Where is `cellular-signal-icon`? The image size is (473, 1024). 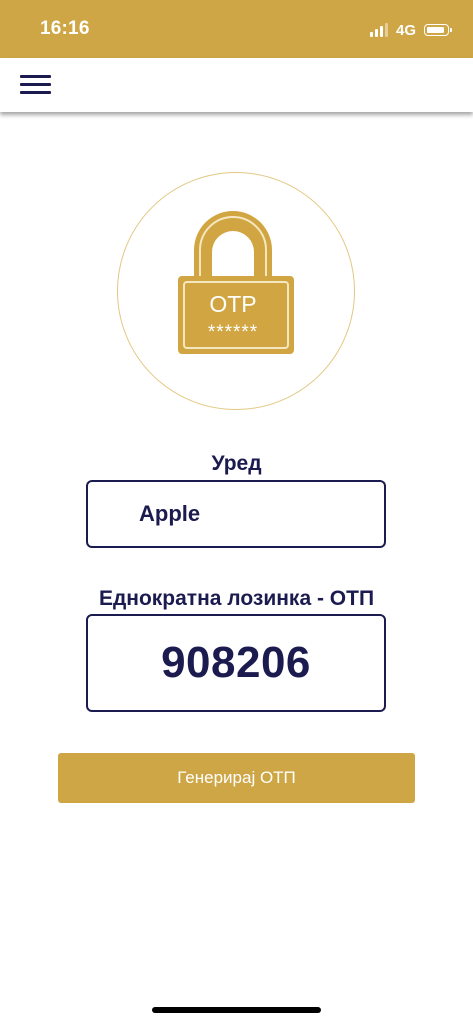 cellular-signal-icon is located at coordinates (378, 30).